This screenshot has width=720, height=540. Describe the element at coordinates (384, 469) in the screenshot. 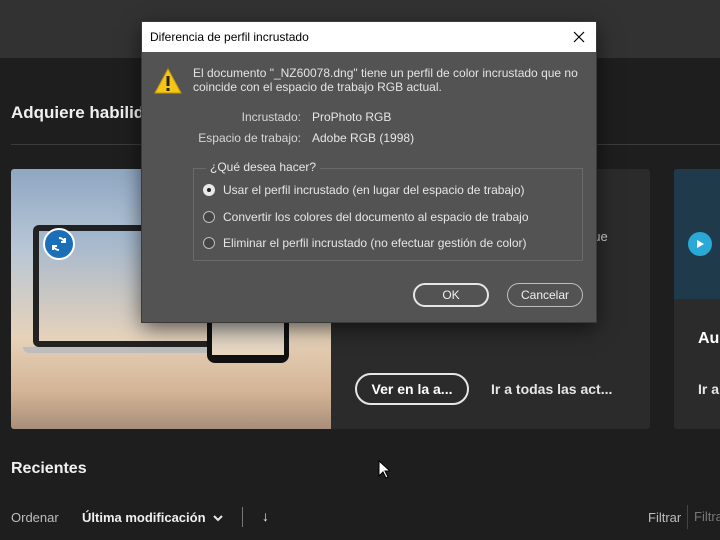

I see `mouse-cursor` at that location.